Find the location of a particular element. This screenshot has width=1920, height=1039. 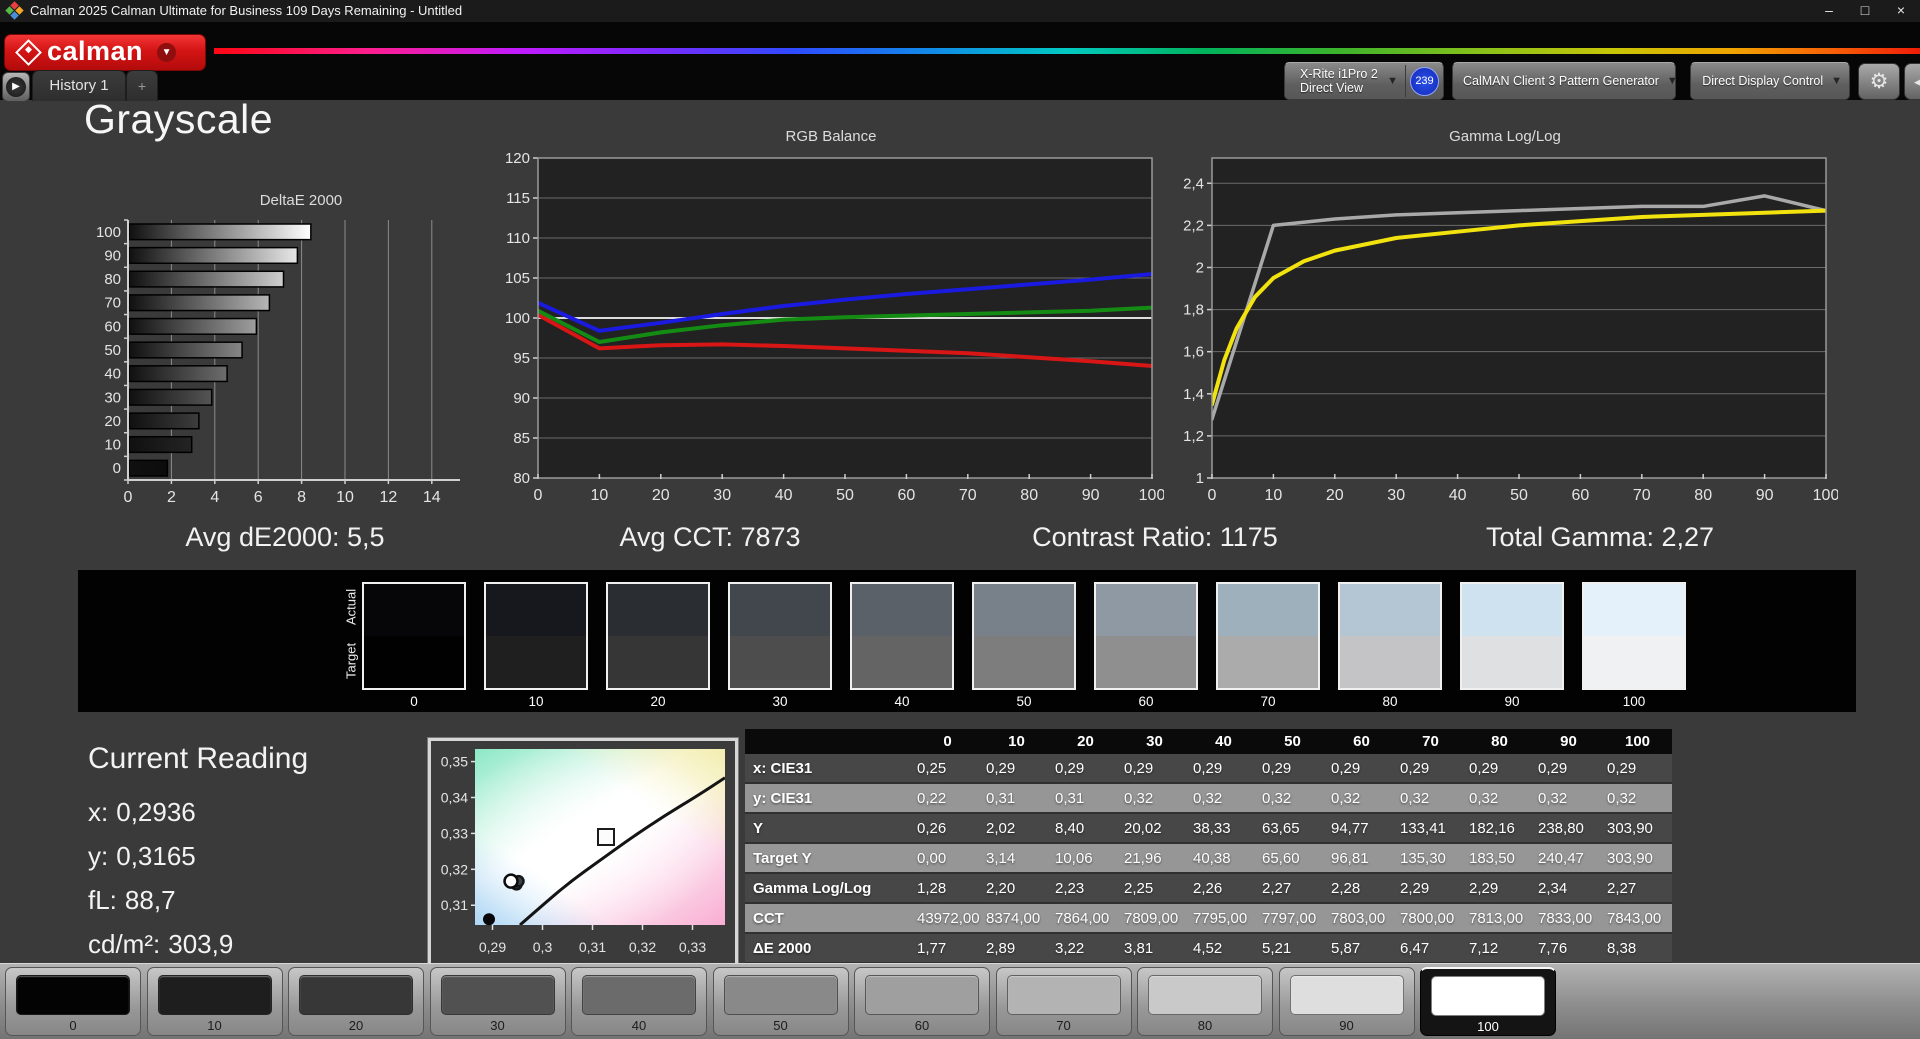

table-cell: 7,12 is located at coordinates (1499, 948).